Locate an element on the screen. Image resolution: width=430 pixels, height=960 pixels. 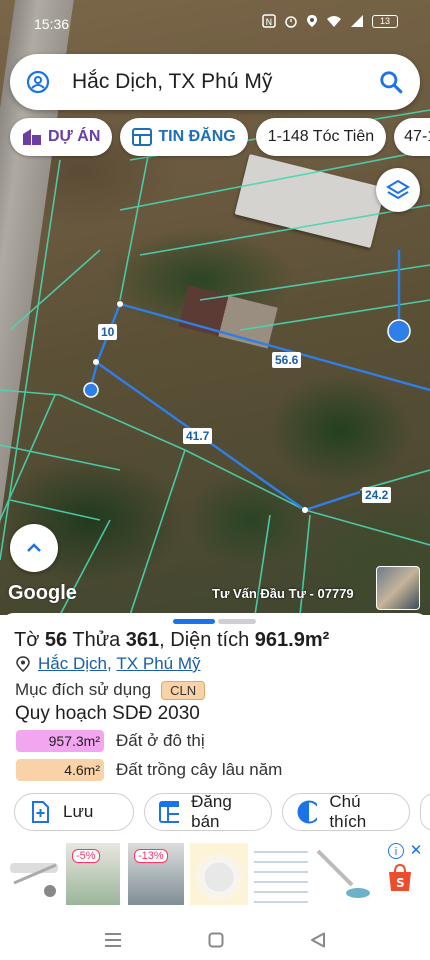
menu-icon is located at coordinates (113, 940).